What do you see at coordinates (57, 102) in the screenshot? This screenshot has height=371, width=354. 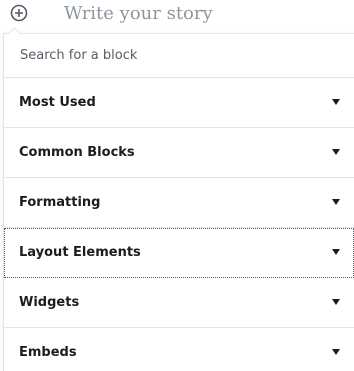 I see `panel-label: Most Used` at bounding box center [57, 102].